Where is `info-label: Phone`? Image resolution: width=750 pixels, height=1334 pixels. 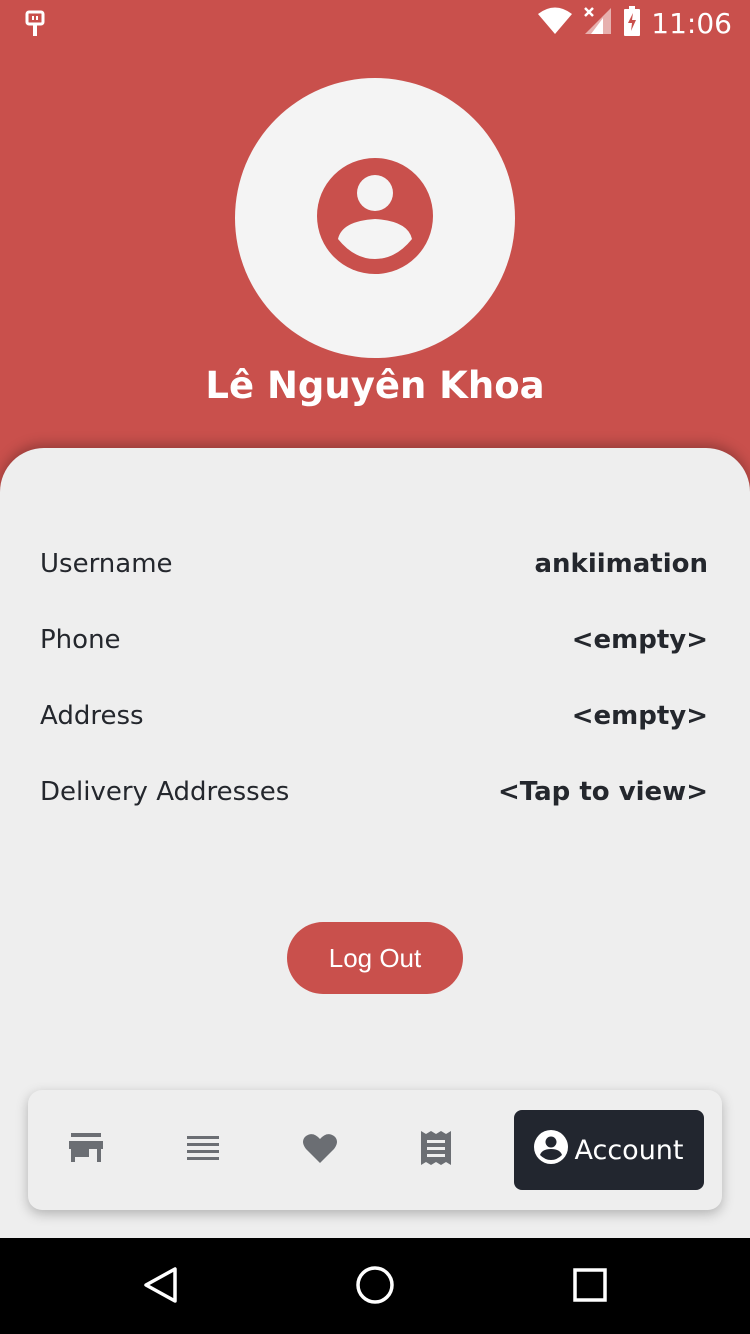
info-label: Phone is located at coordinates (80, 640).